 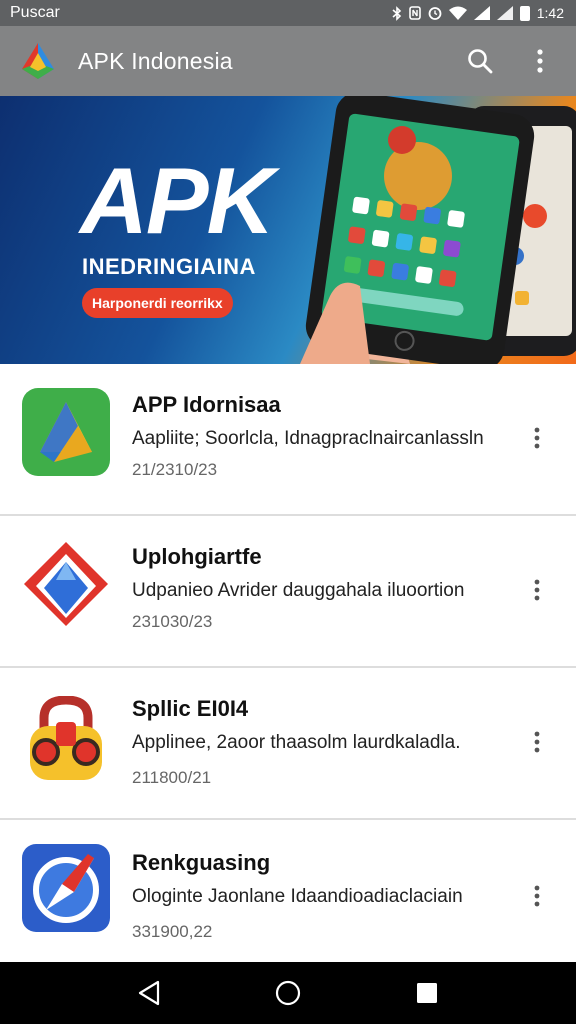 I want to click on app-description: Ologinte Jaonlane Idaandioadiaclaciain, so click(x=297, y=896).